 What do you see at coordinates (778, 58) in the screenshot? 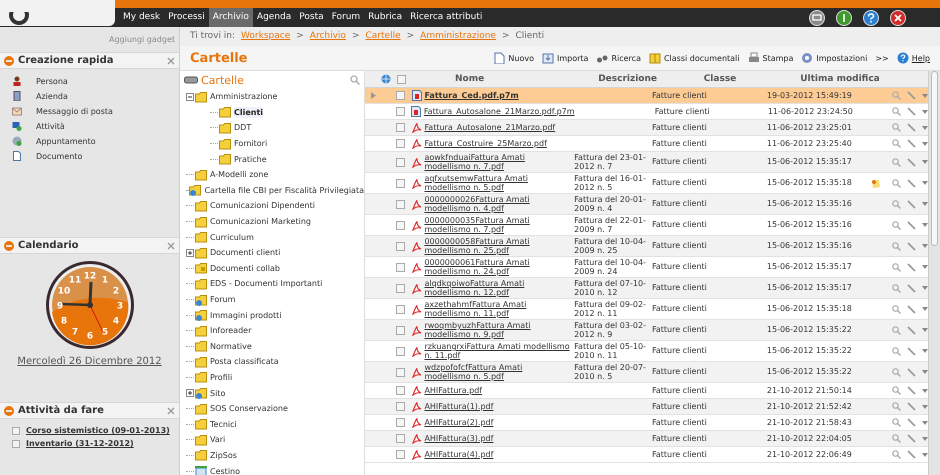
I see `toolbar-link: Stampa` at bounding box center [778, 58].